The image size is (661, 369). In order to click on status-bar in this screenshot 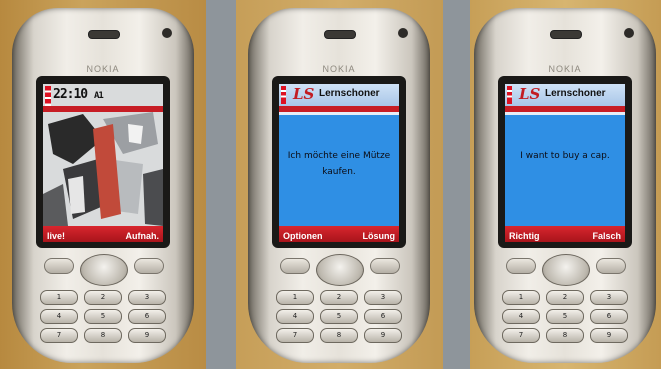, I will do `click(103, 109)`.